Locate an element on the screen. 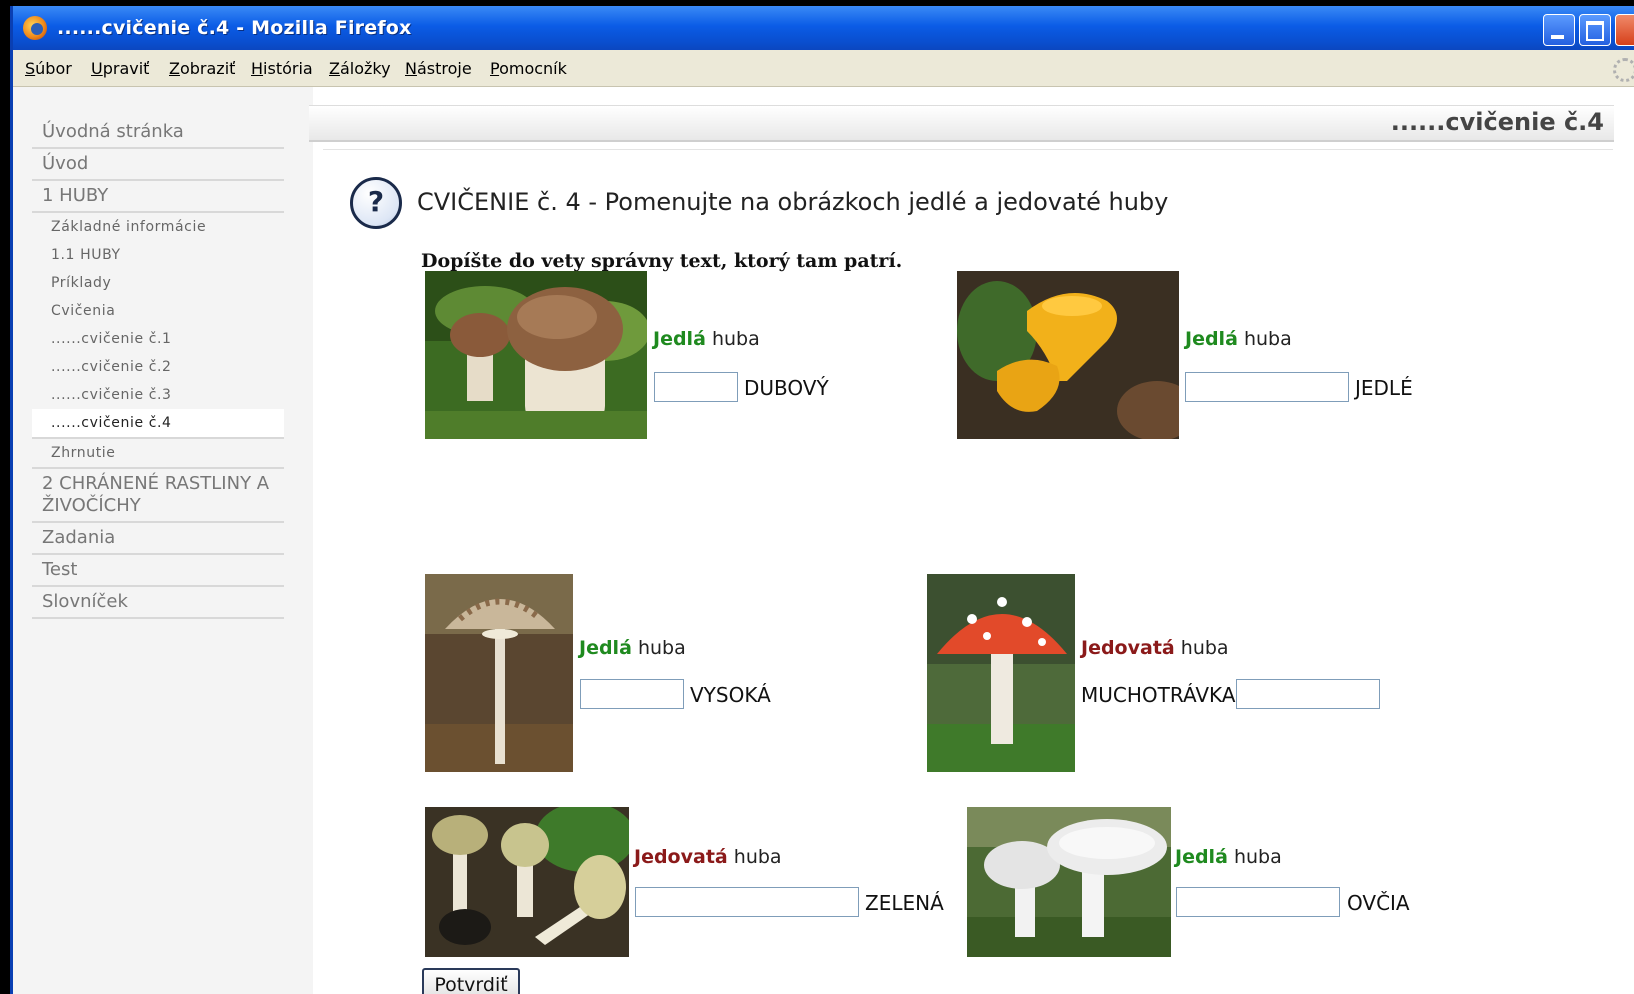 The height and width of the screenshot is (994, 1634). item-2-category: Jedlá is located at coordinates (1211, 339).